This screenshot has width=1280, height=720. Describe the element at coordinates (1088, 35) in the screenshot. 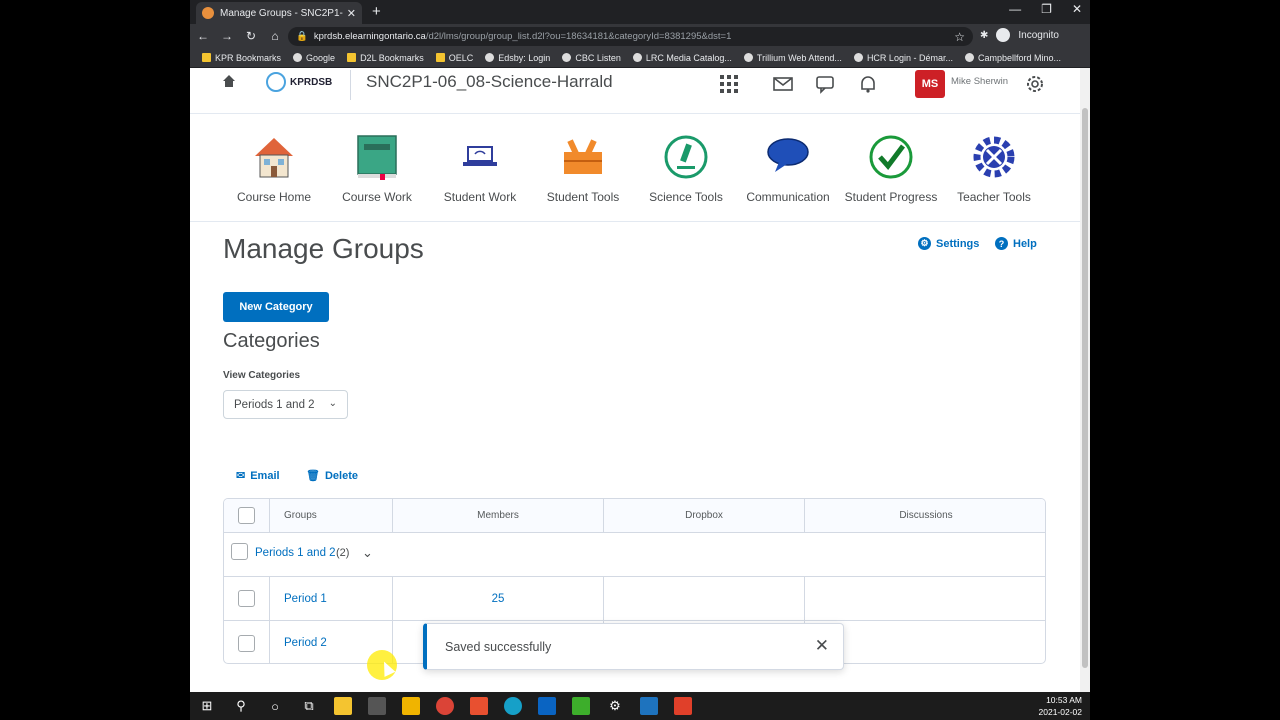

I see `menu-icon: ⋮` at that location.